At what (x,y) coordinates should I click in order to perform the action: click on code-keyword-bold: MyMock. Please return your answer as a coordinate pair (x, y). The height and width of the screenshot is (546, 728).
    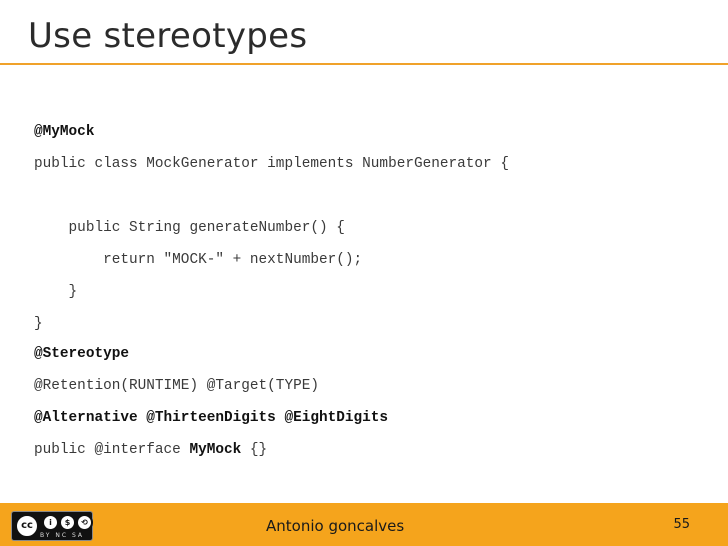
    Looking at the image, I should click on (215, 450).